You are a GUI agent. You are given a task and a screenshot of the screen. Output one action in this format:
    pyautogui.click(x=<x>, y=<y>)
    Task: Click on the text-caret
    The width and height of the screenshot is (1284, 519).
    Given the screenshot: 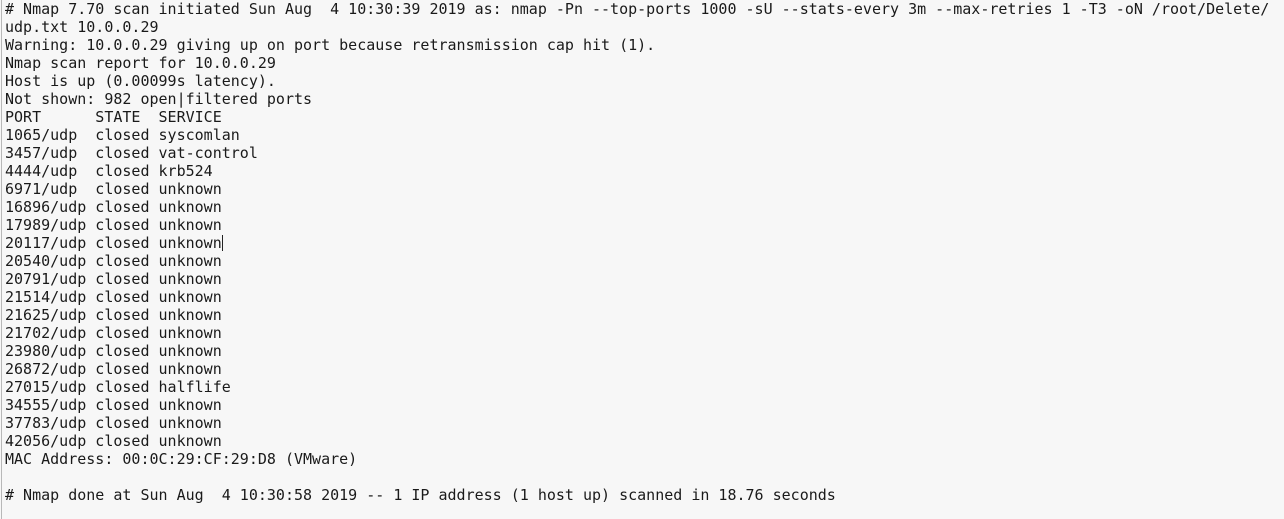 What is the action you would take?
    pyautogui.click(x=222, y=243)
    